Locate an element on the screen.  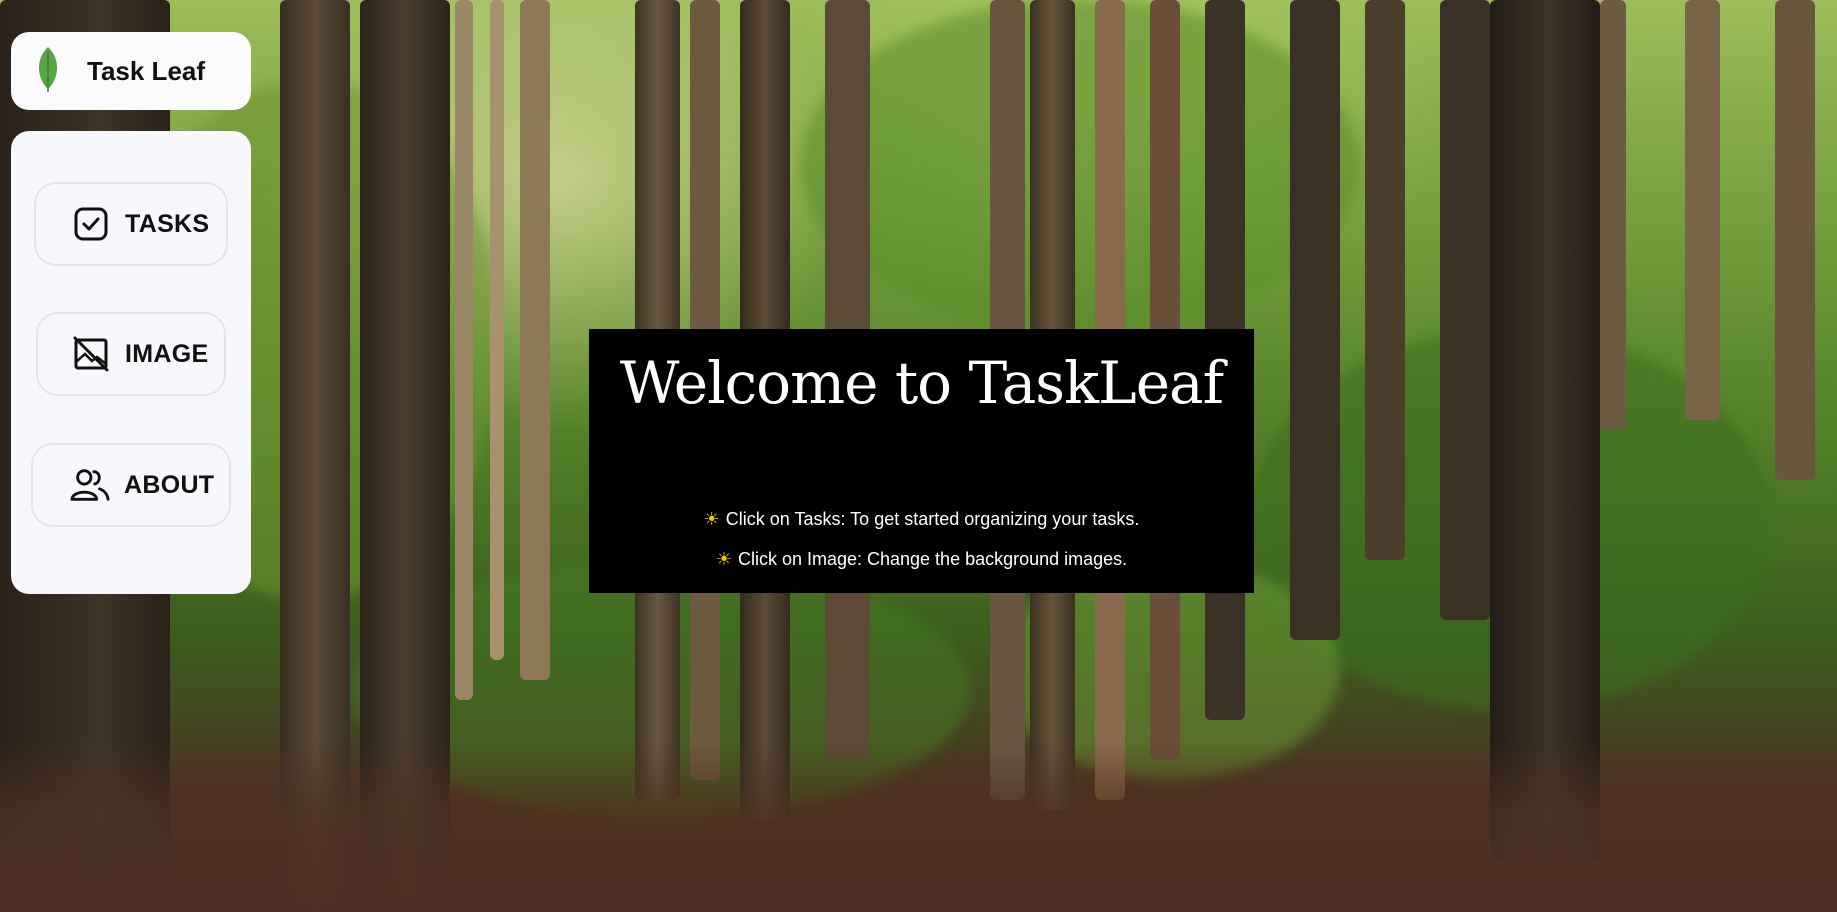
about-button: ABOUT is located at coordinates (131, 485).